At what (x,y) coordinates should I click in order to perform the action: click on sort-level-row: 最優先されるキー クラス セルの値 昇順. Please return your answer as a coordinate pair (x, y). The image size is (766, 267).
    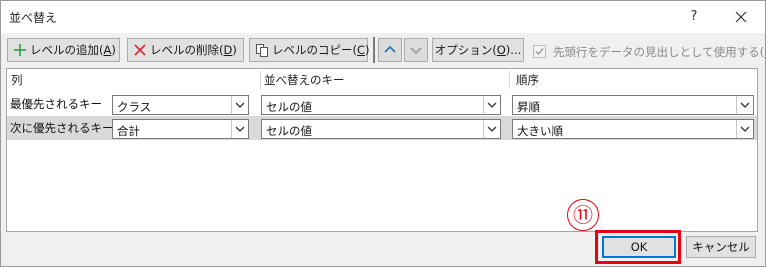
    Looking at the image, I should click on (382, 104).